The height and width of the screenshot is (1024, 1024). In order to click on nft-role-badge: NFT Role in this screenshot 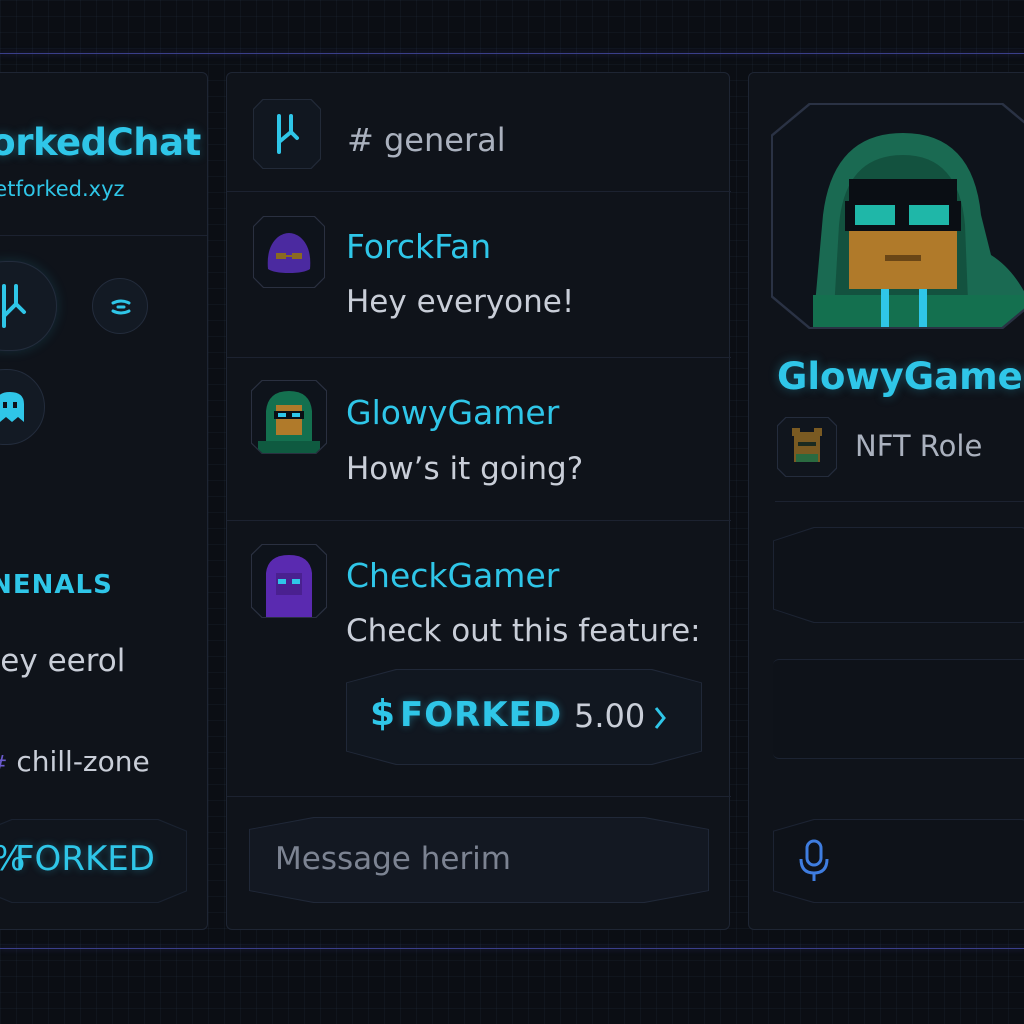, I will do `click(900, 447)`.